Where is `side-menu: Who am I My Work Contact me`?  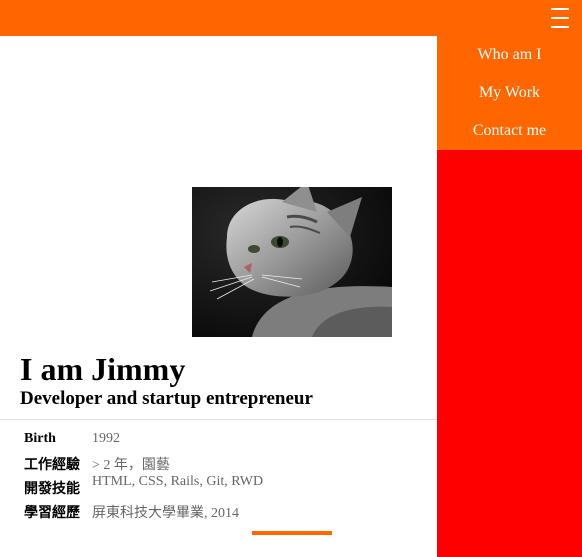
side-menu: Who am I My Work Contact me is located at coordinates (509, 93).